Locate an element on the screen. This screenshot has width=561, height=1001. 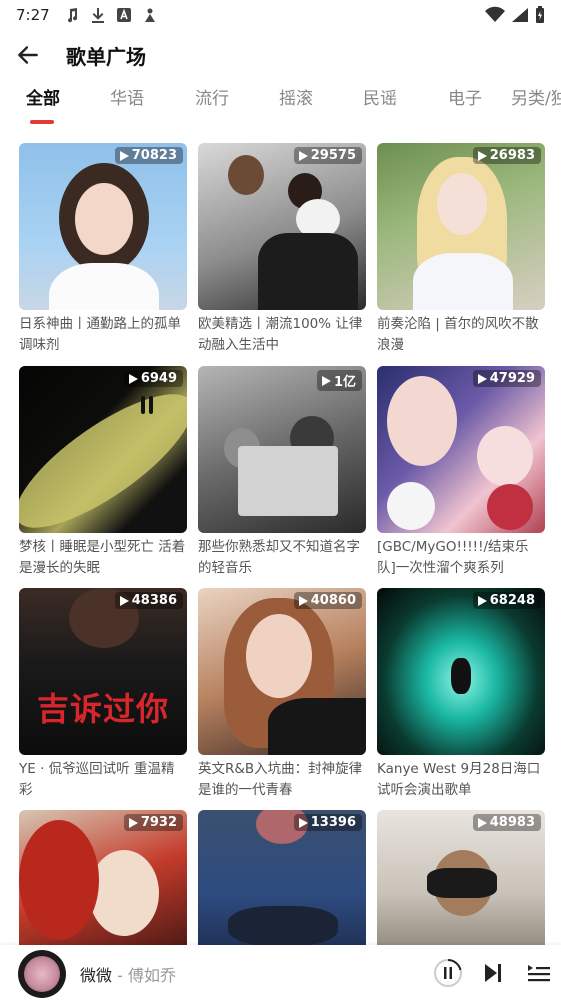
play-count-badge: 6949 is located at coordinates (153, 378).